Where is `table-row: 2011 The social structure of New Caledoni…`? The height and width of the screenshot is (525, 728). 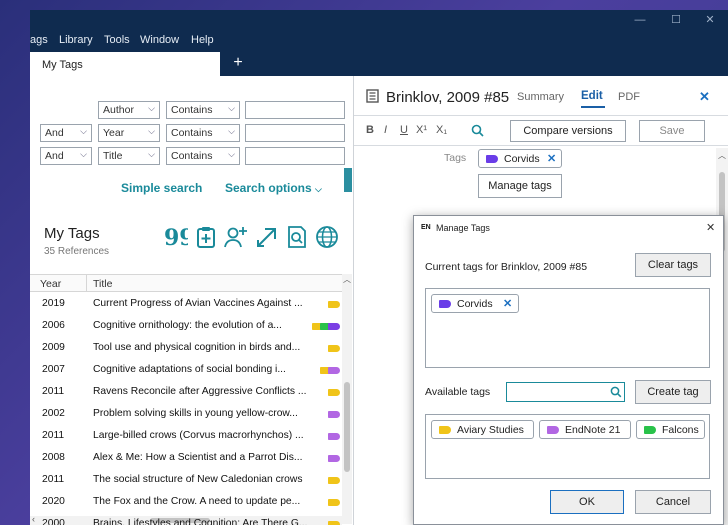
table-row: 2011 The social structure of New Caledoni… is located at coordinates (185, 480).